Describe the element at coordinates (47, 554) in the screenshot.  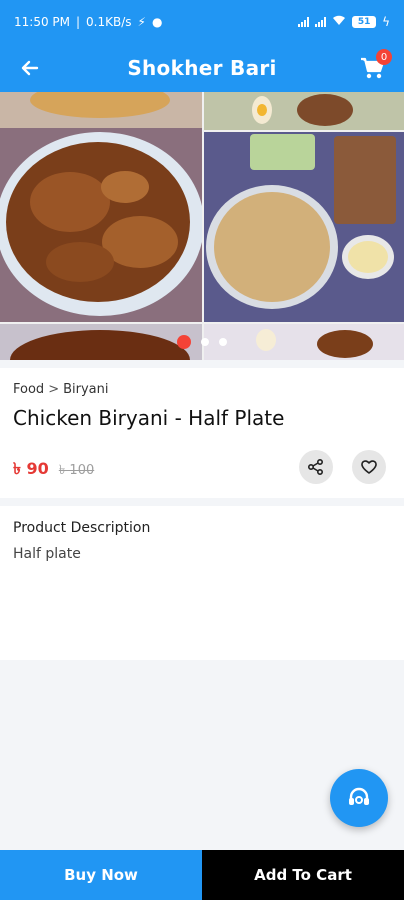
I see `description-text: Half plate` at that location.